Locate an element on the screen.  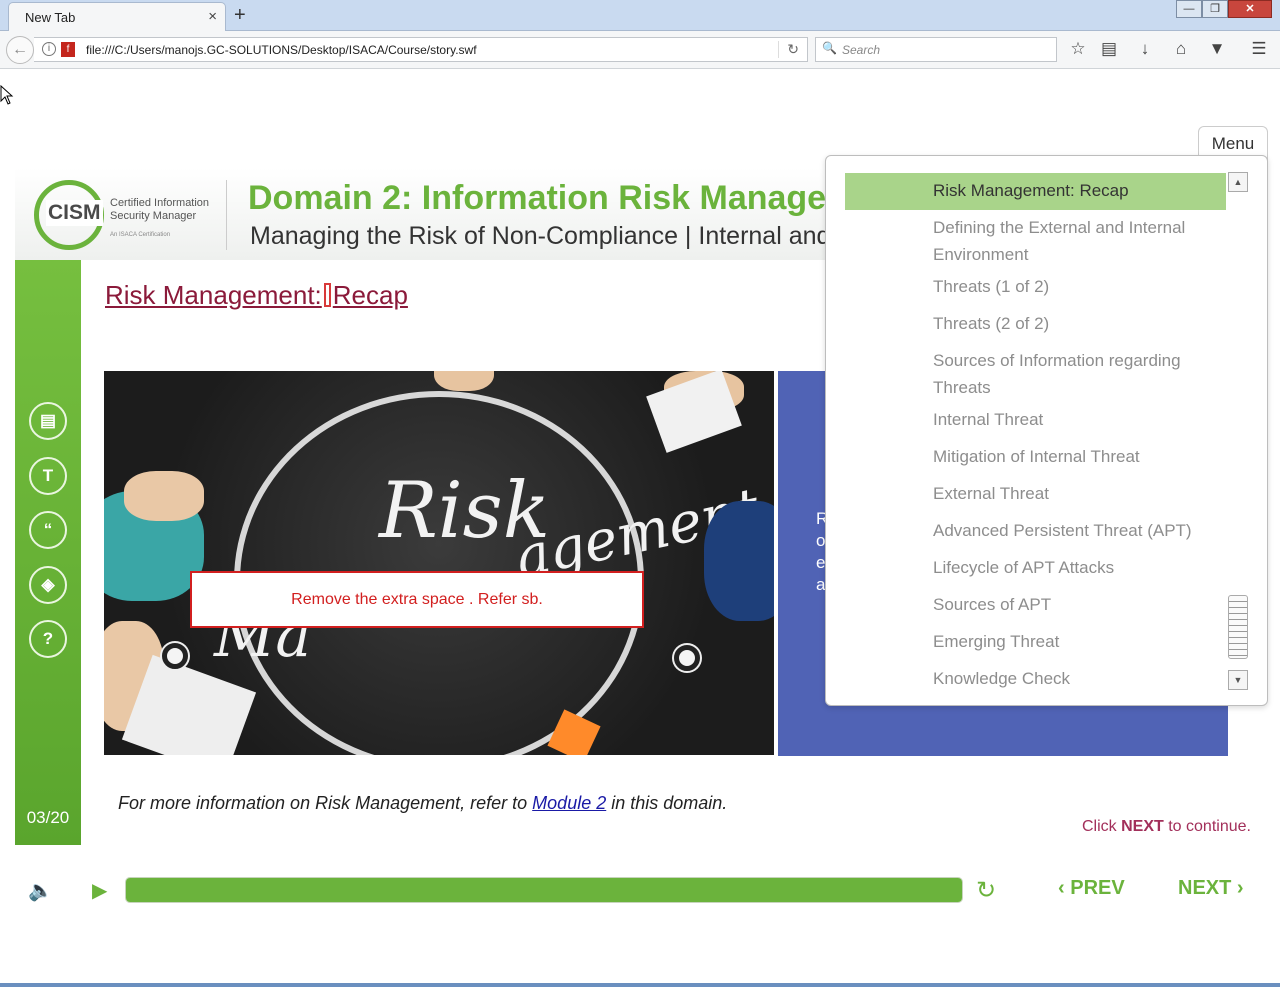
footnote-text-end: in this domain. is located at coordinates (667, 803).